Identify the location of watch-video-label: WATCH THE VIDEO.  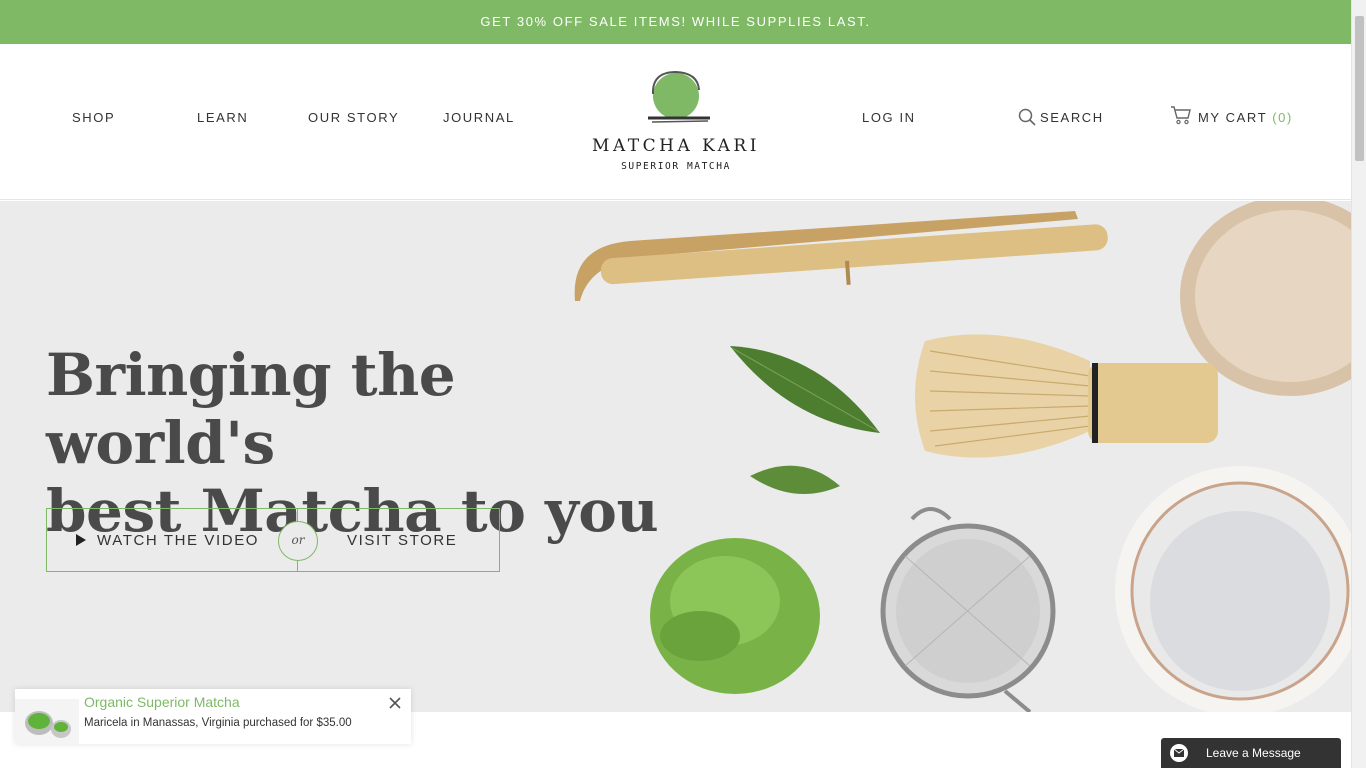
(178, 540).